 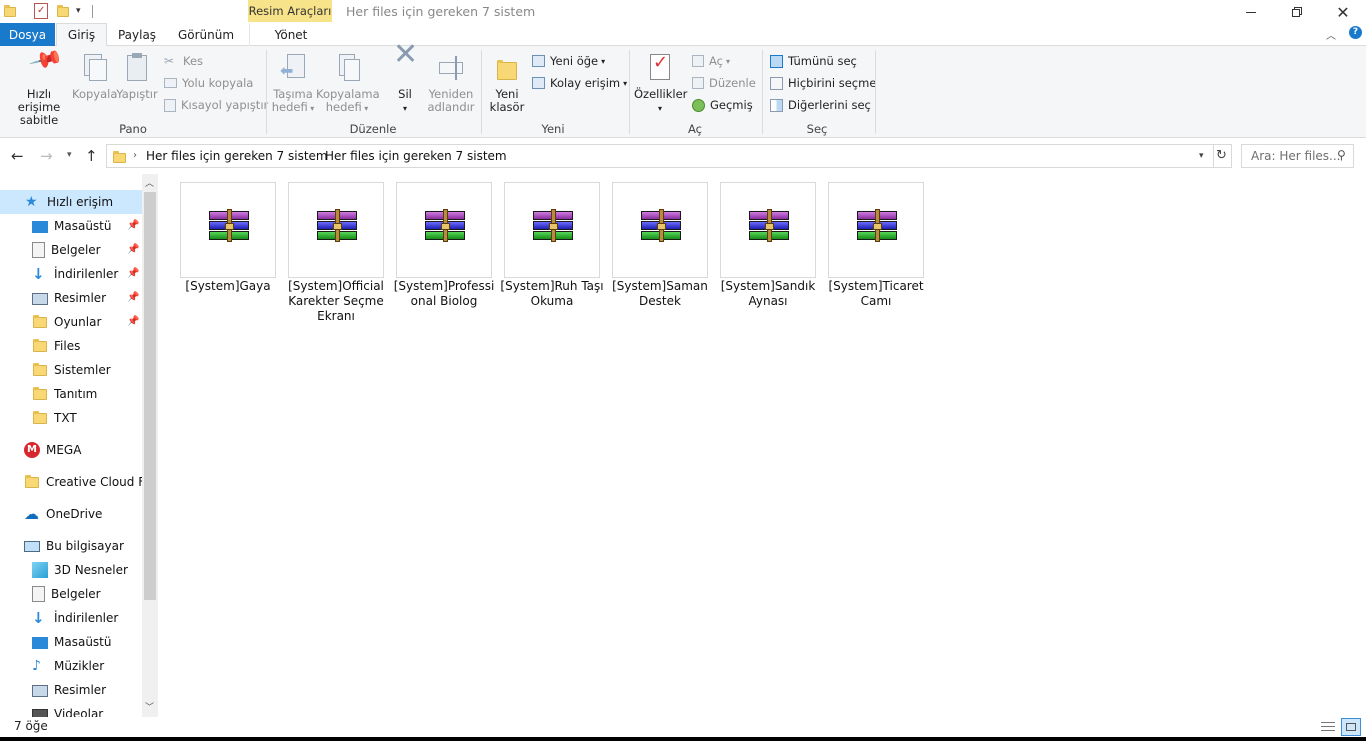 I want to click on properties-qa-icon: ✓, so click(x=41, y=11).